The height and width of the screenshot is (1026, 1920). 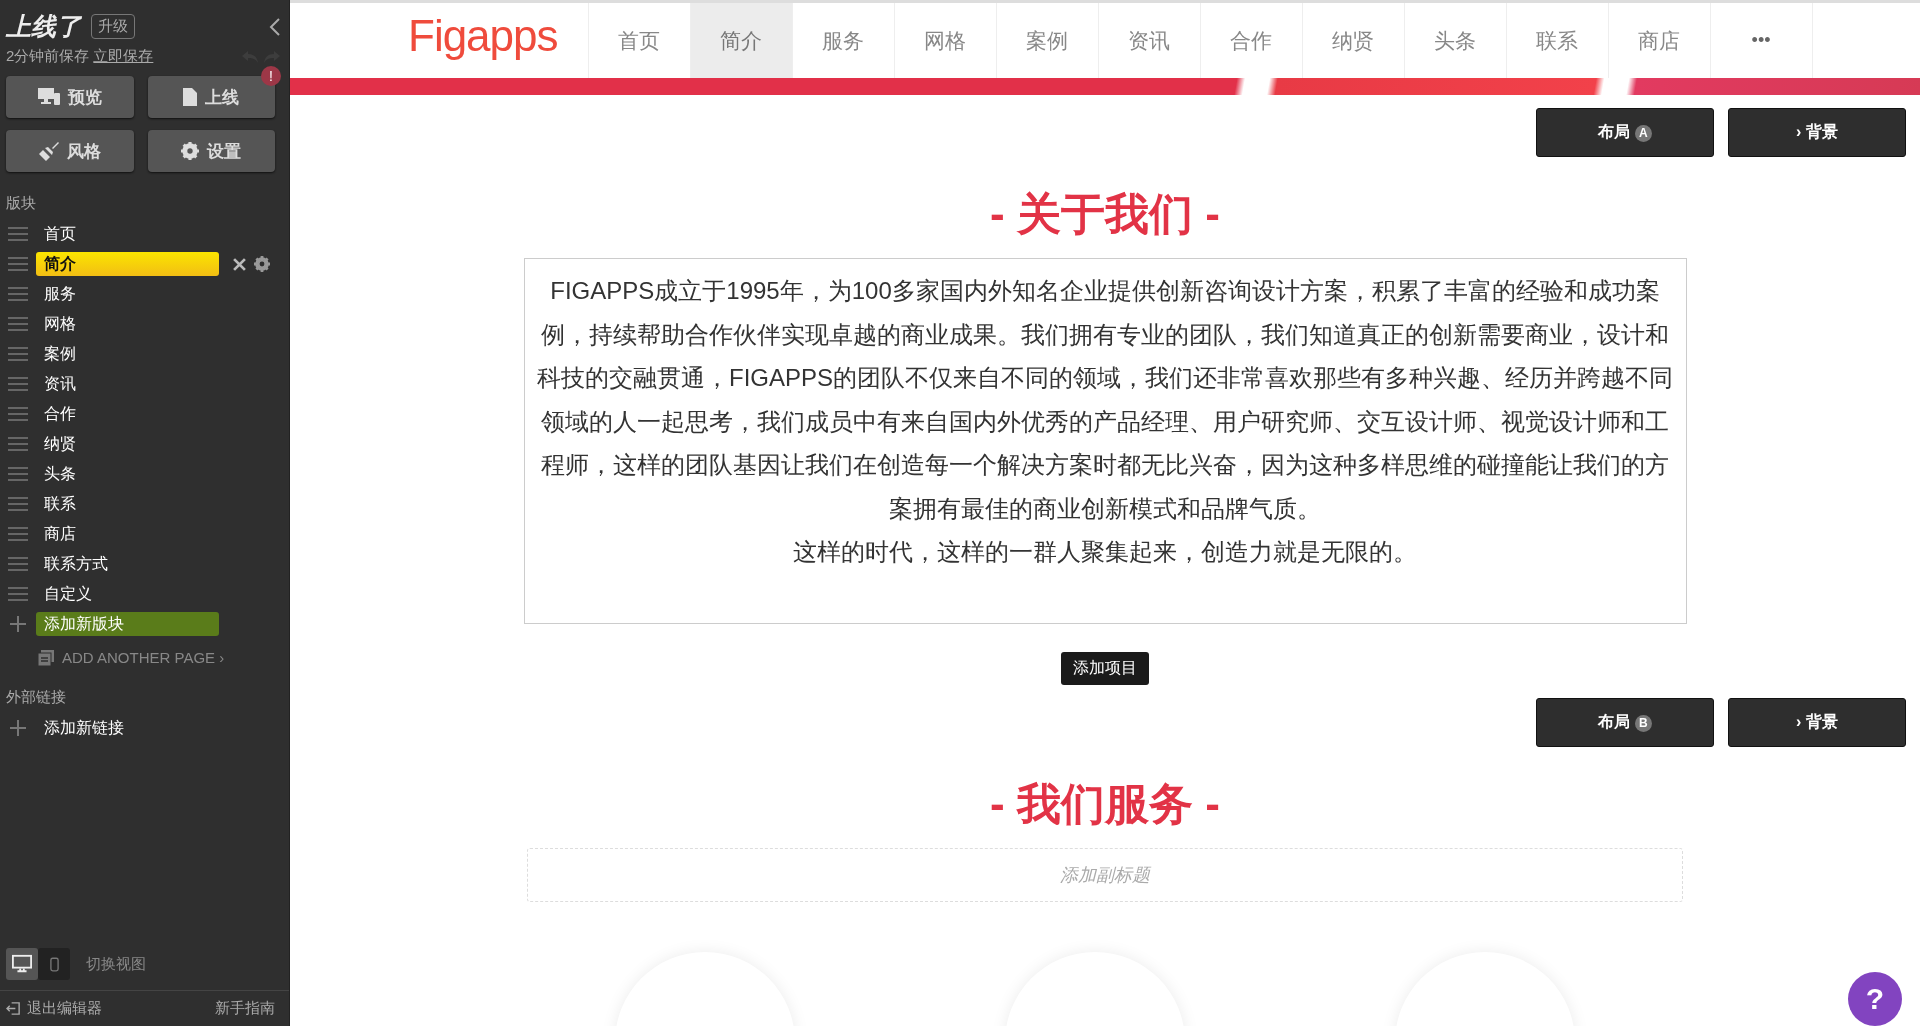 I want to click on desktop-icon, so click(x=22, y=964).